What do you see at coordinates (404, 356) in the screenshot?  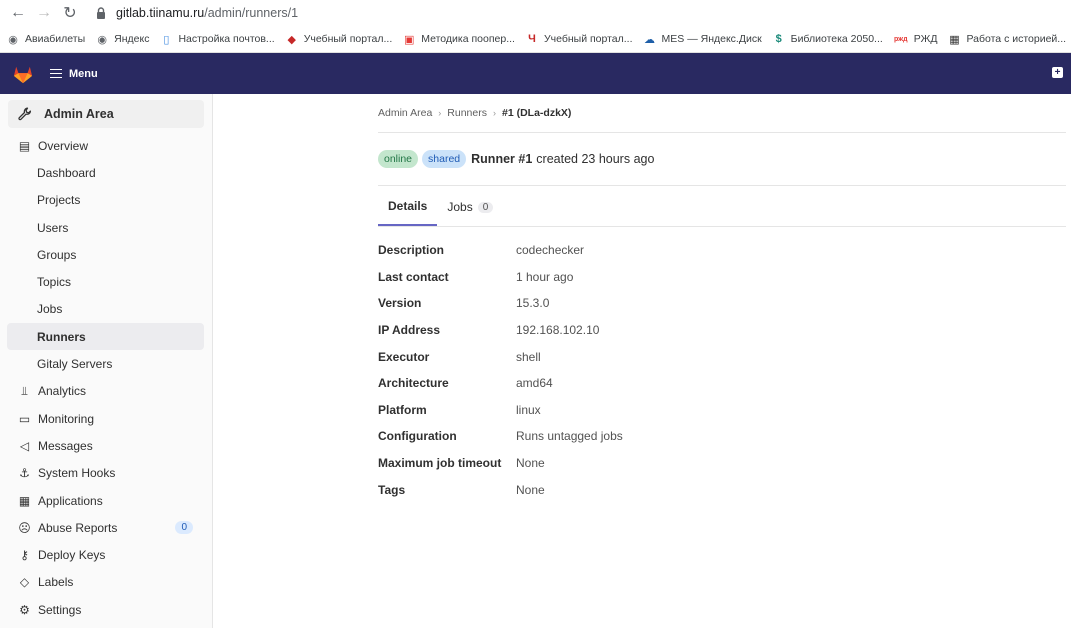 I see `detail-label: Executor` at bounding box center [404, 356].